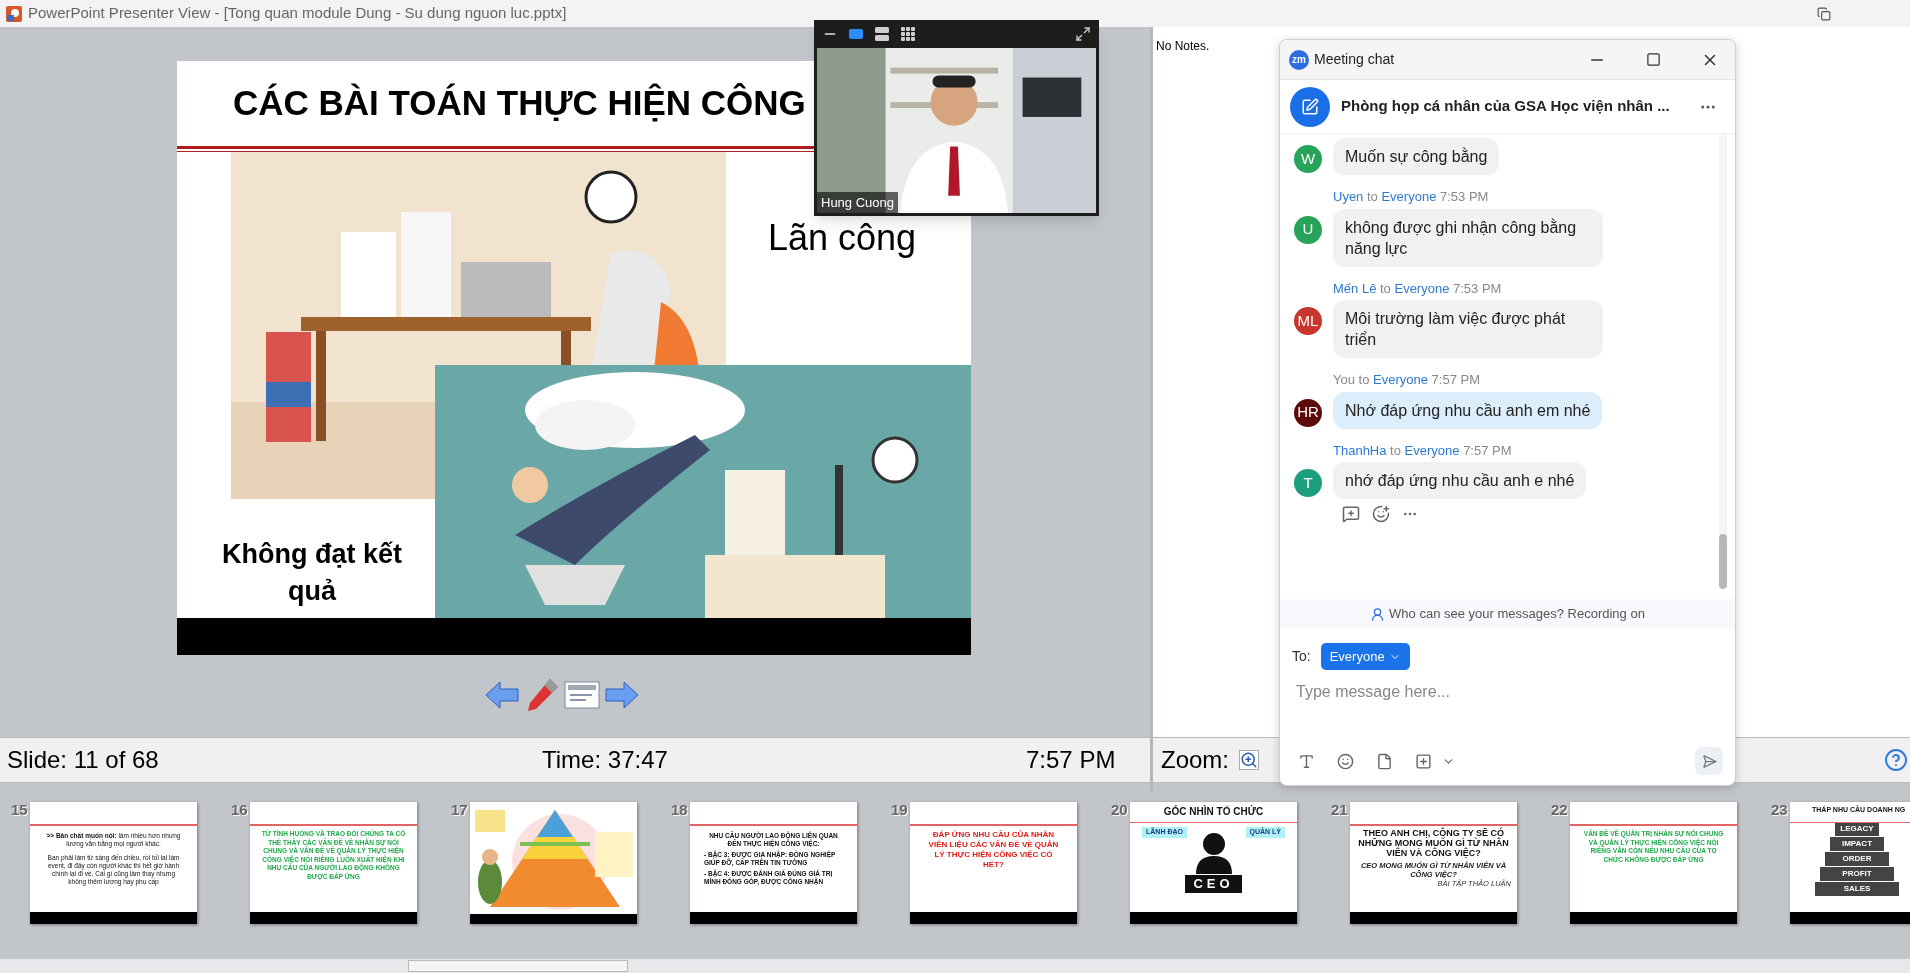 The height and width of the screenshot is (973, 1910). What do you see at coordinates (1423, 761) in the screenshot?
I see `screenshot-icon` at bounding box center [1423, 761].